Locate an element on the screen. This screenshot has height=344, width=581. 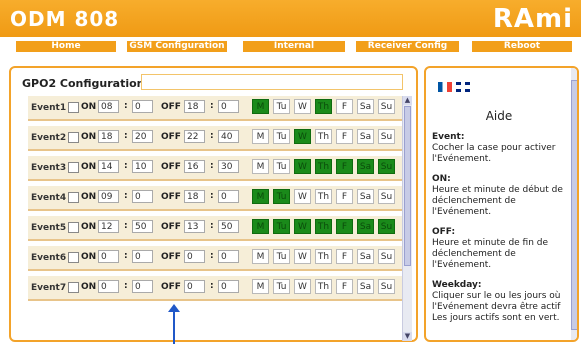
on-minute-input: 10 is located at coordinates (142, 166).